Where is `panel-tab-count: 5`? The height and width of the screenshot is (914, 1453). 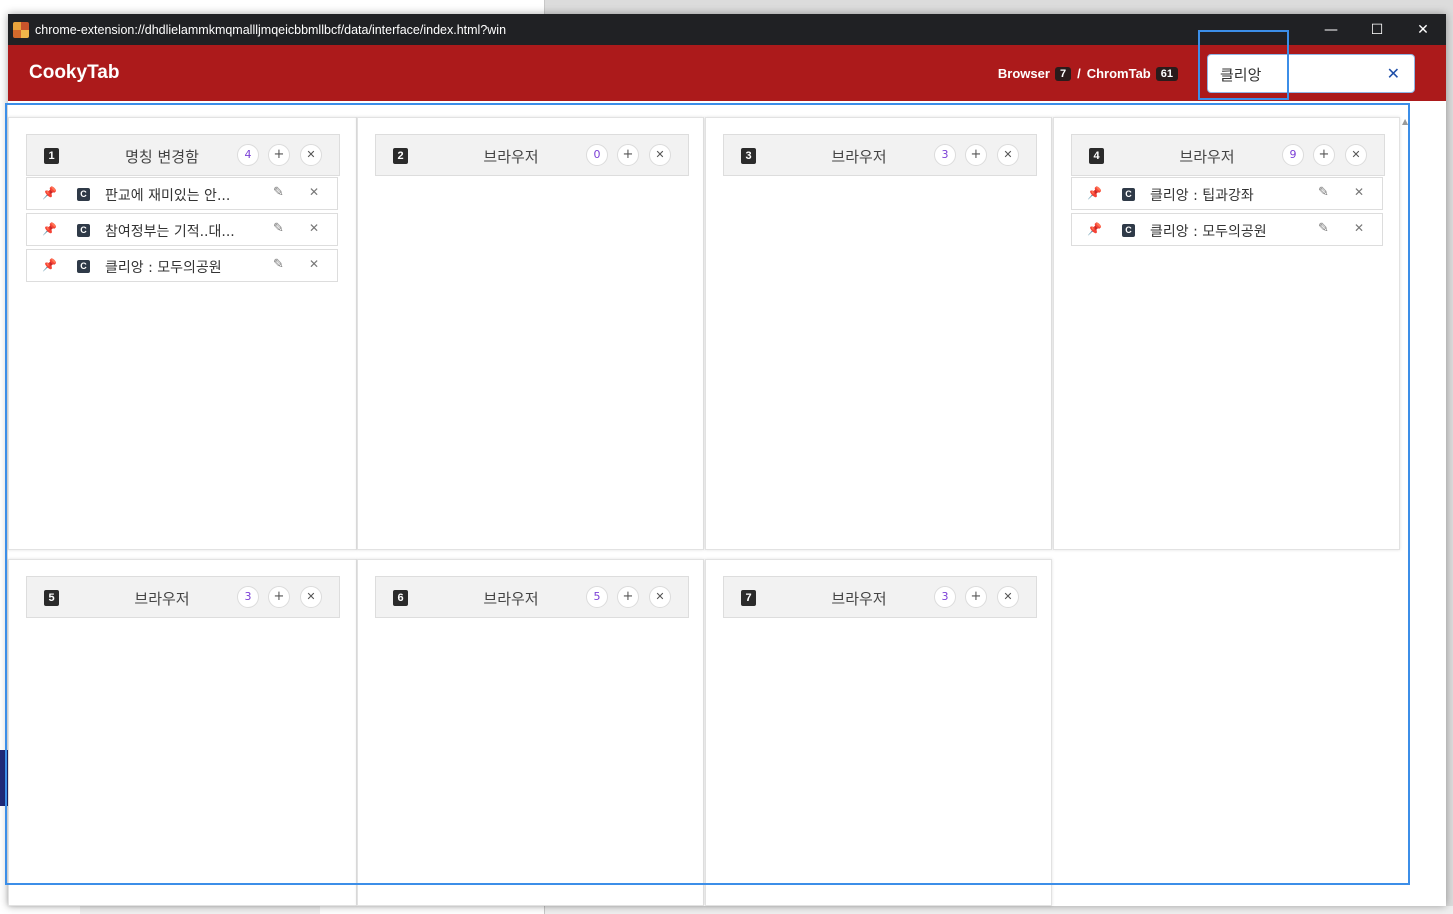
panel-tab-count: 5 is located at coordinates (597, 597).